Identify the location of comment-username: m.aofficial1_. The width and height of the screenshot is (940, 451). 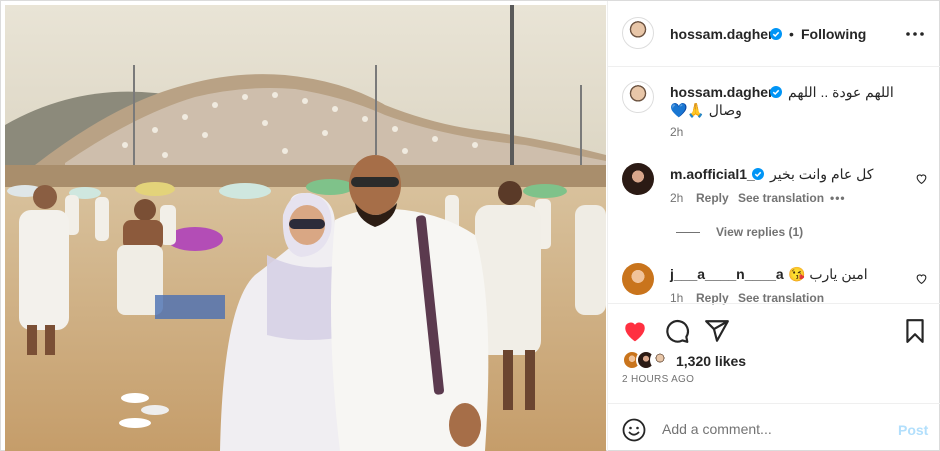
(712, 174).